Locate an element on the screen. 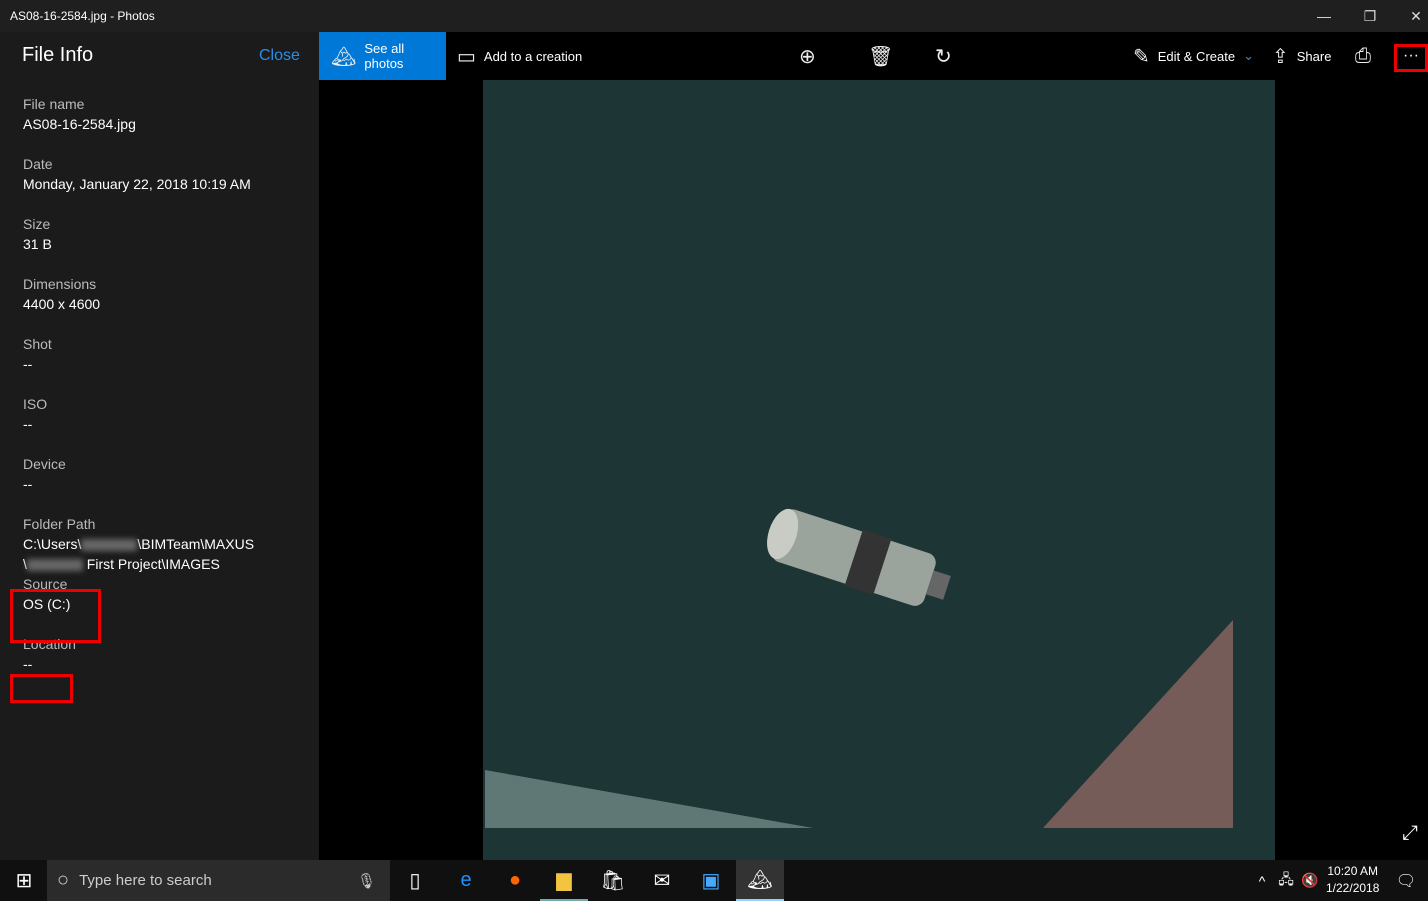 This screenshot has height=901, width=1428. store-icon: 🛍 is located at coordinates (613, 880).